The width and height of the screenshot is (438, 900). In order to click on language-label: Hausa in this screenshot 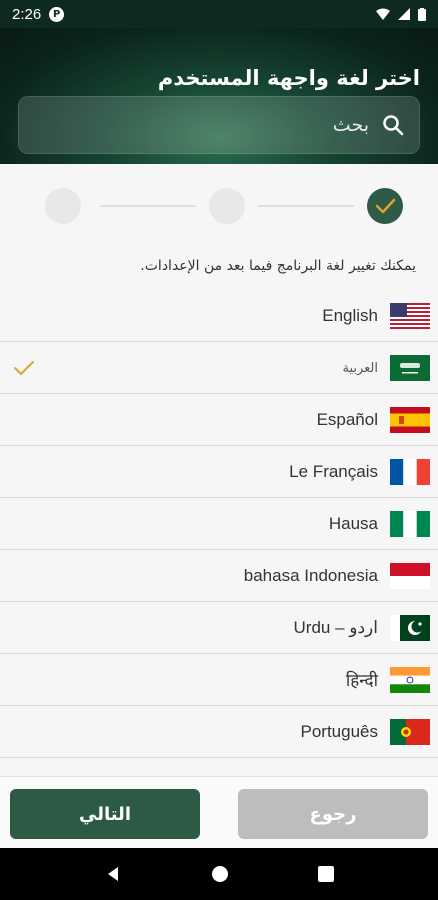, I will do `click(353, 523)`.